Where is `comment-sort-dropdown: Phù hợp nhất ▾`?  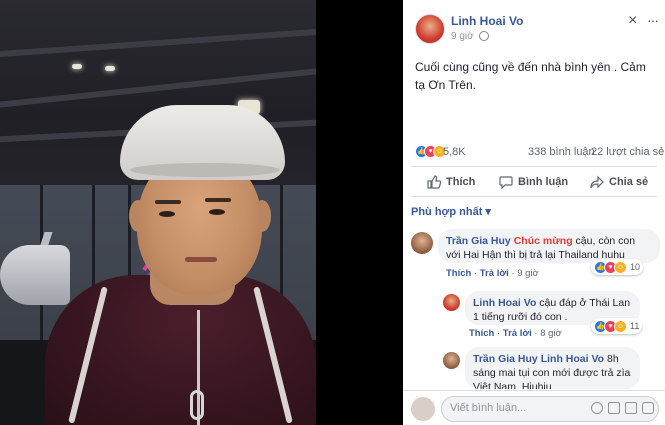
comment-sort-dropdown: Phù hợp nhất ▾ is located at coordinates (451, 211).